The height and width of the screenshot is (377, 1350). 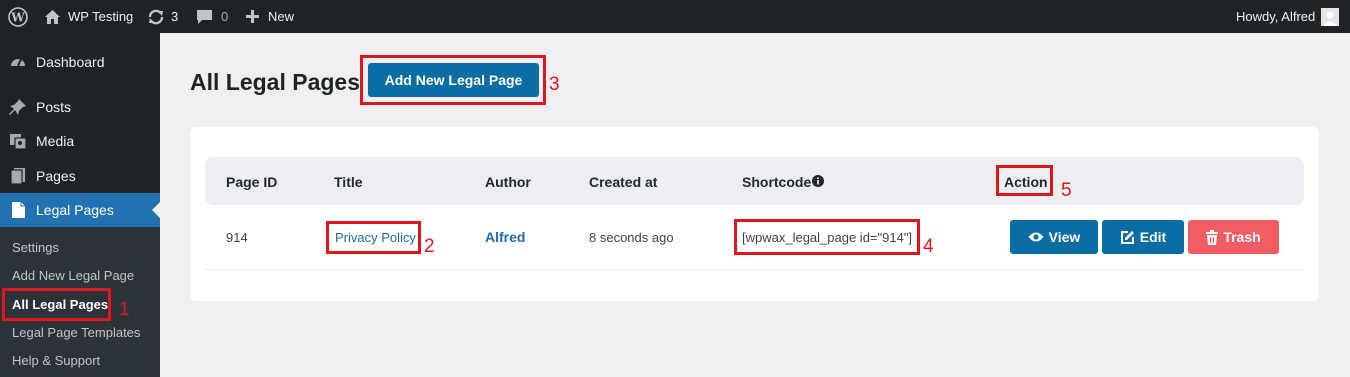 I want to click on menu-label: Media, so click(x=55, y=141).